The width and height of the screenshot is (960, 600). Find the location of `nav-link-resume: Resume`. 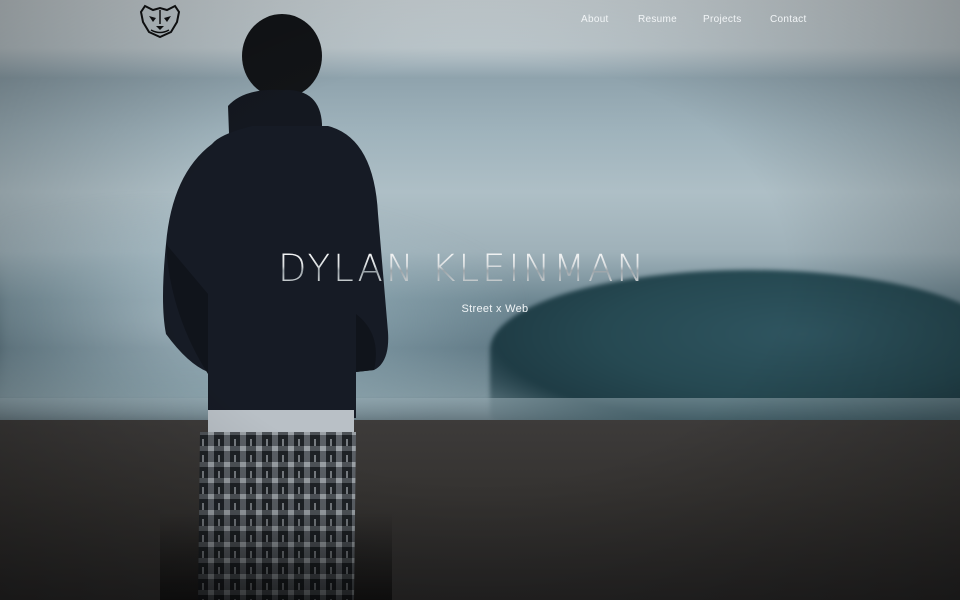

nav-link-resume: Resume is located at coordinates (657, 19).